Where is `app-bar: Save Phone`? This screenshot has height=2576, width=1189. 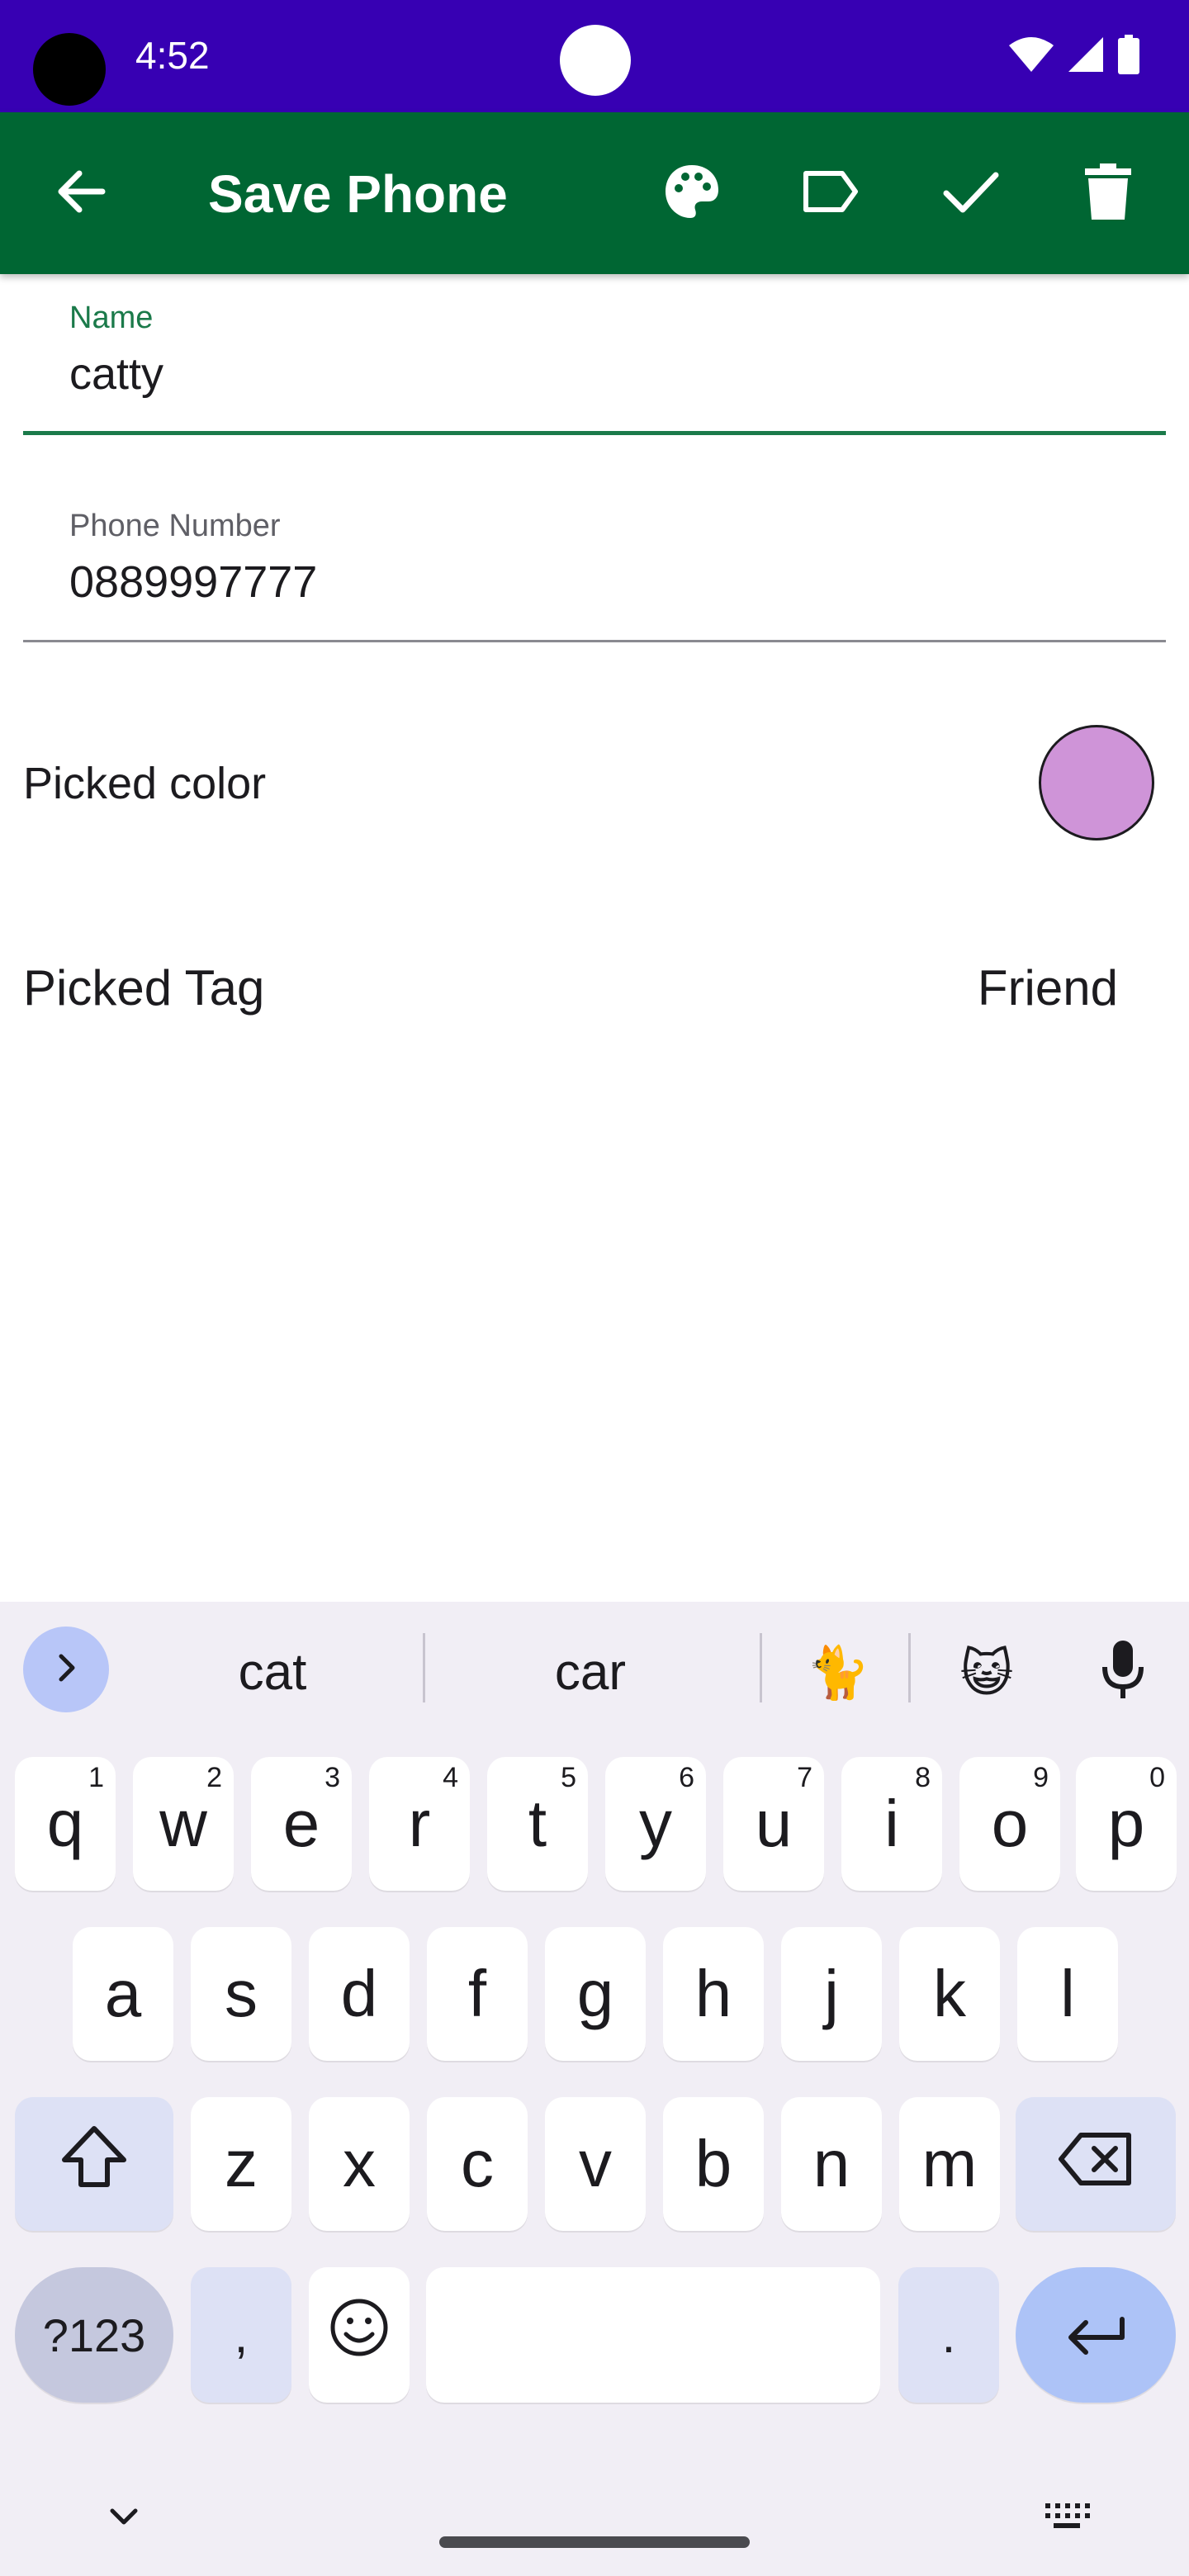 app-bar: Save Phone is located at coordinates (594, 193).